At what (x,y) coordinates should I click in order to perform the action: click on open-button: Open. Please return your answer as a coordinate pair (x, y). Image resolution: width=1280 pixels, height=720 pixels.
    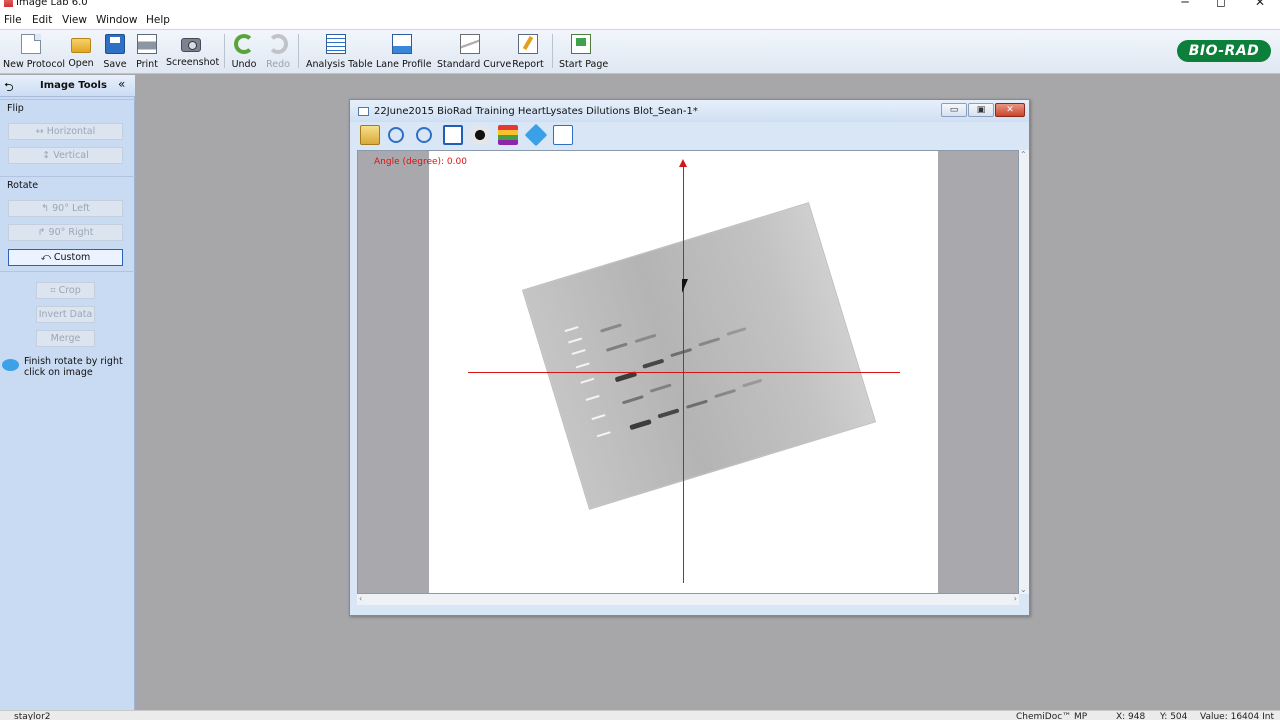
    Looking at the image, I should click on (81, 52).